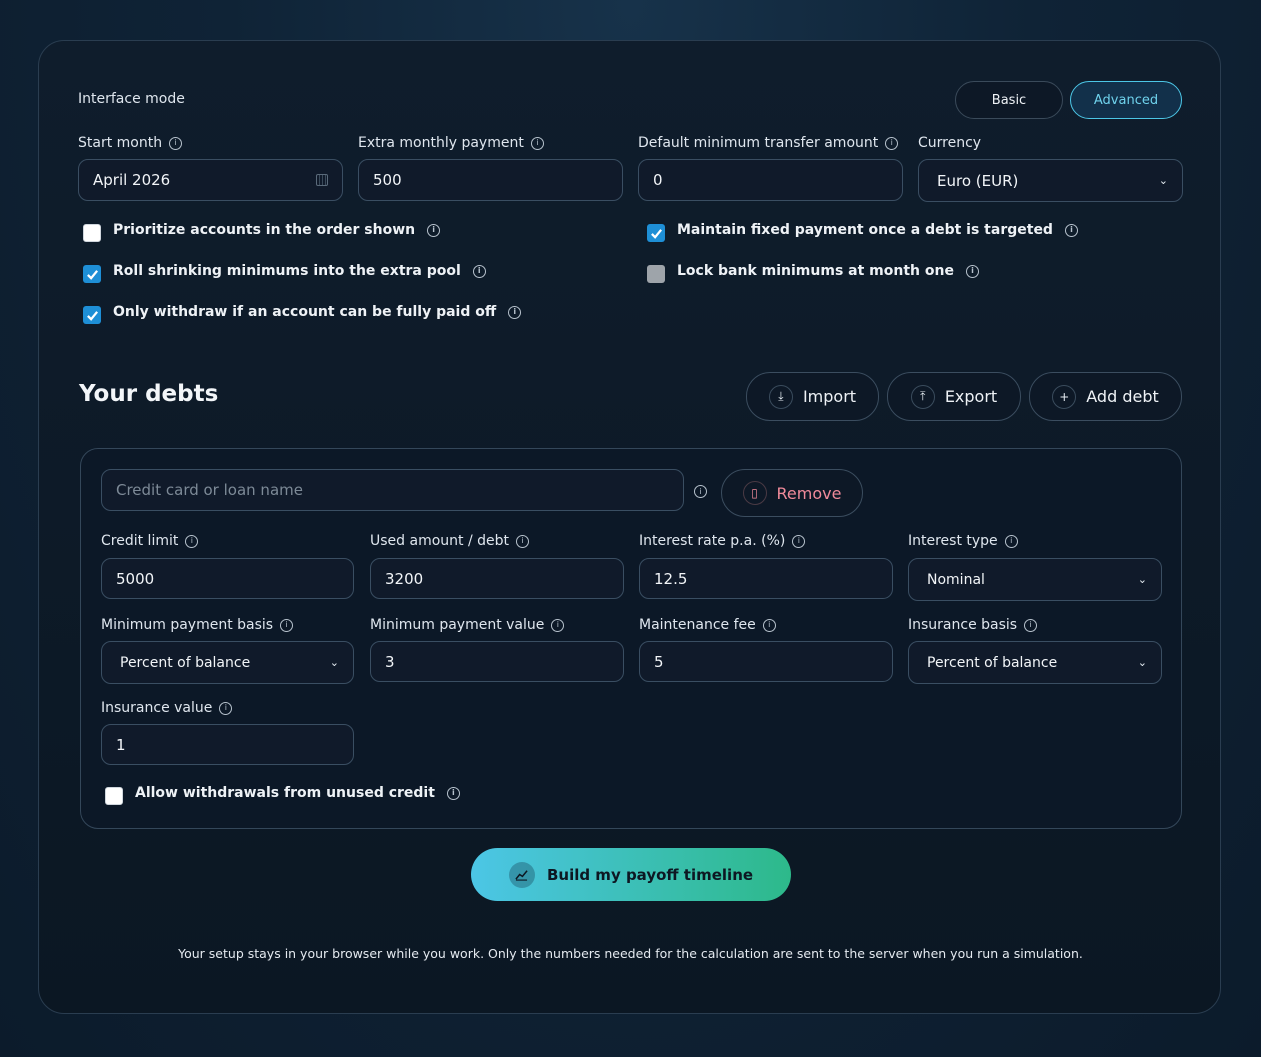 Image resolution: width=1261 pixels, height=1057 pixels. Describe the element at coordinates (973, 625) in the screenshot. I see `insurance-basis-label: Insurance basis i` at that location.